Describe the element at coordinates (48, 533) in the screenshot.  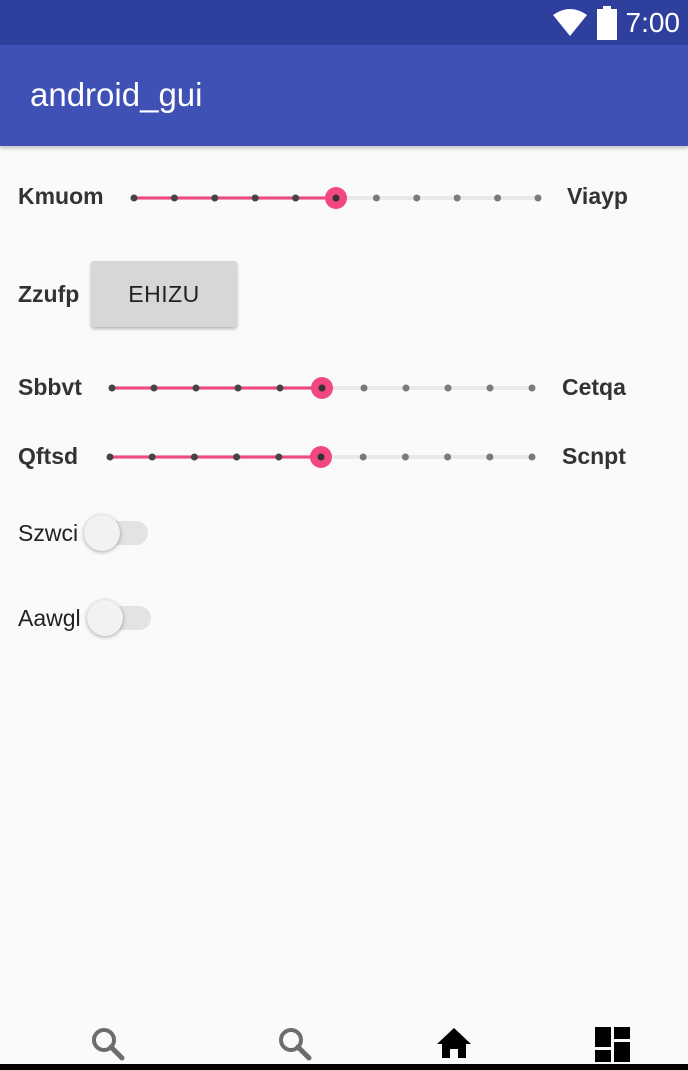
I see `switch-1-label: Szwci` at that location.